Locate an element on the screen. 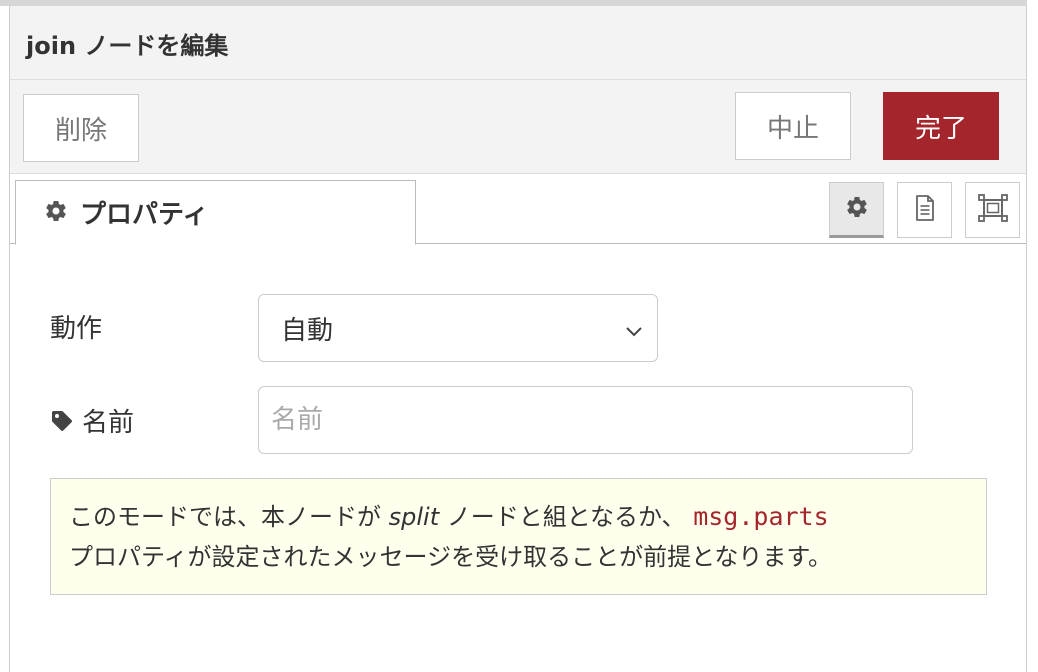 The width and height of the screenshot is (1038, 672). dialog-title: join ノードを編集 is located at coordinates (127, 46).